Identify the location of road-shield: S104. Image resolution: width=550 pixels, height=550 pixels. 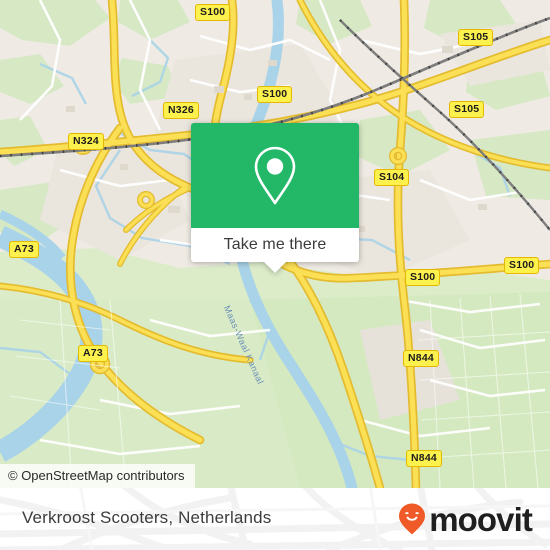
(392, 177).